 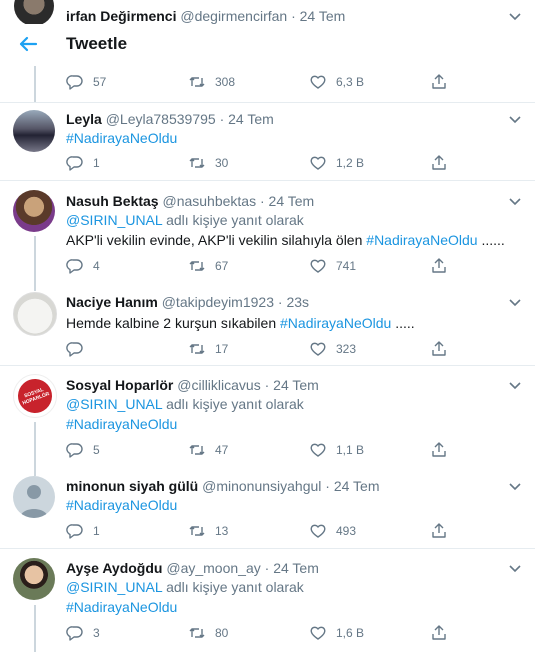 I want to click on tweet-tail: 57 308 6,3 B, so click(x=267, y=84).